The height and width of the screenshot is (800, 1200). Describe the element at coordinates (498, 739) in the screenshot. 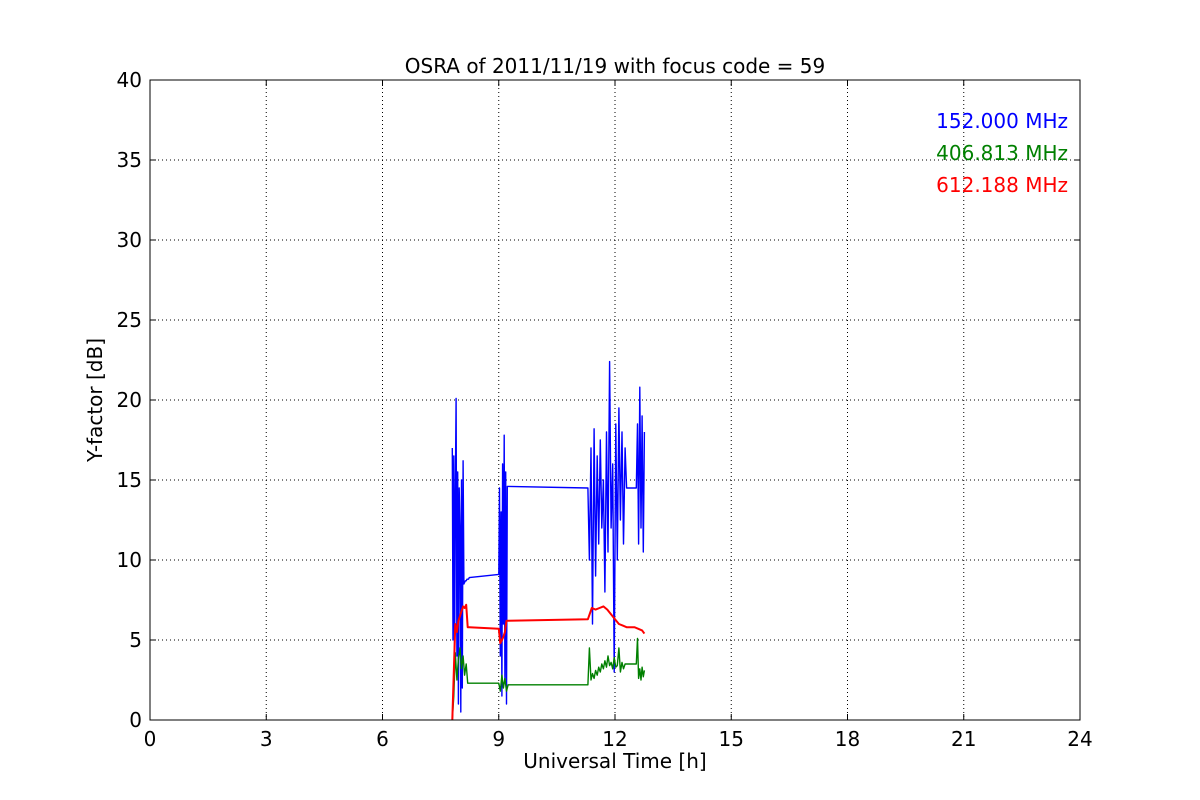

I see `x-tick-label: 9` at that location.